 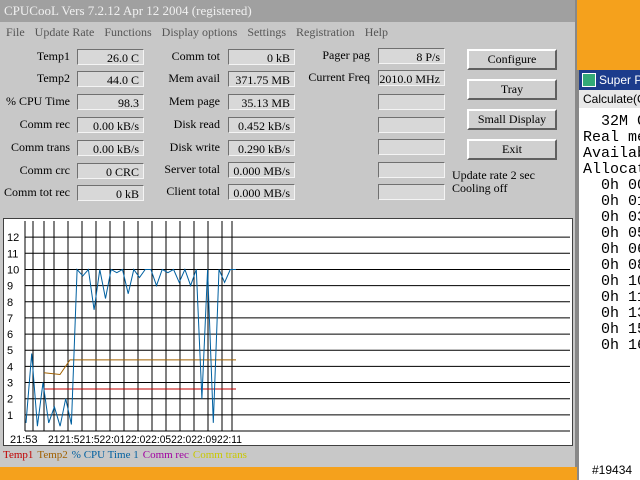 I want to click on menu-help: Help, so click(x=376, y=32).